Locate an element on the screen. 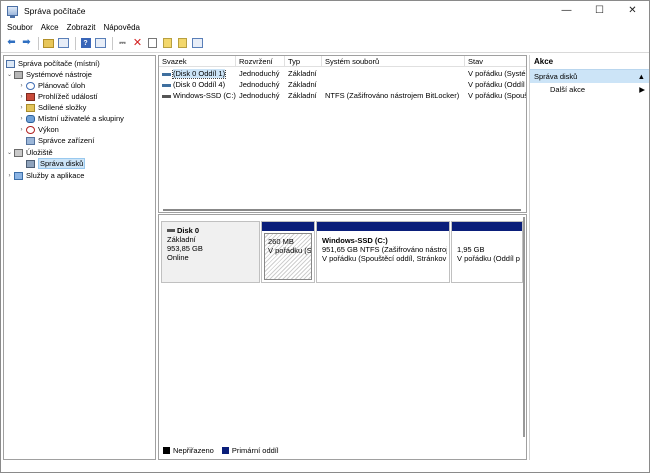 This screenshot has height=473, width=650. folder-icon is located at coordinates (48, 43).